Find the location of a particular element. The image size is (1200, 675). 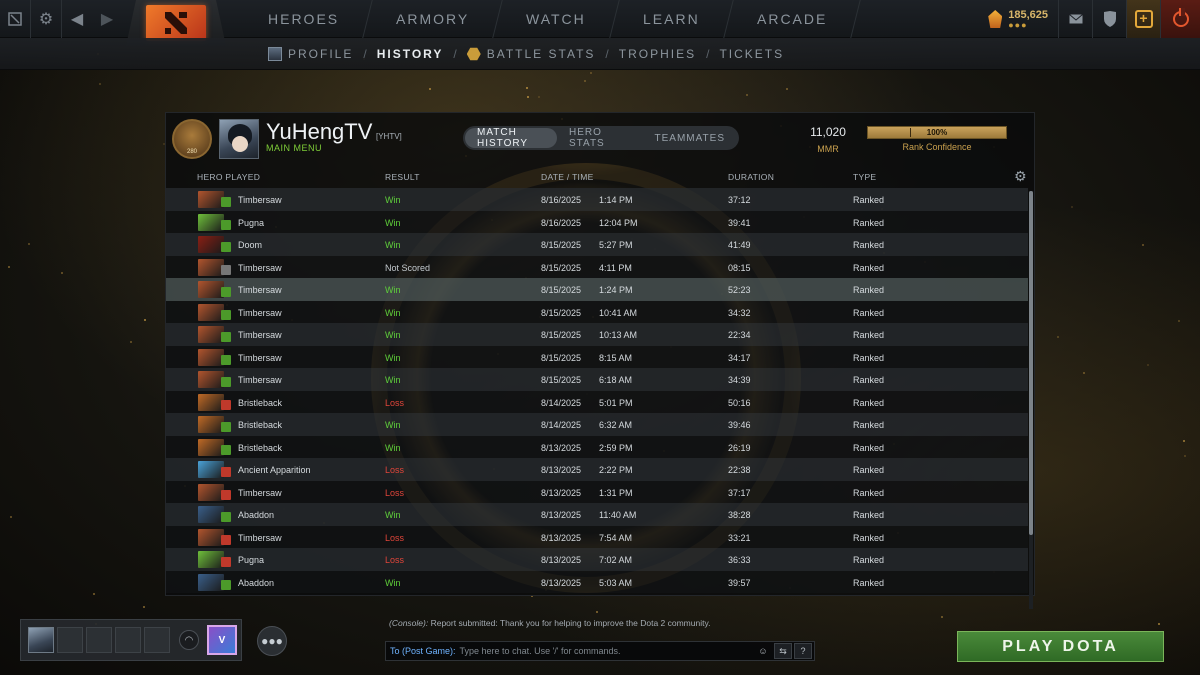

table-row: Timbersaw Win 8/15/2025 10:41 AM 34:32 Ranked is located at coordinates (597, 311).